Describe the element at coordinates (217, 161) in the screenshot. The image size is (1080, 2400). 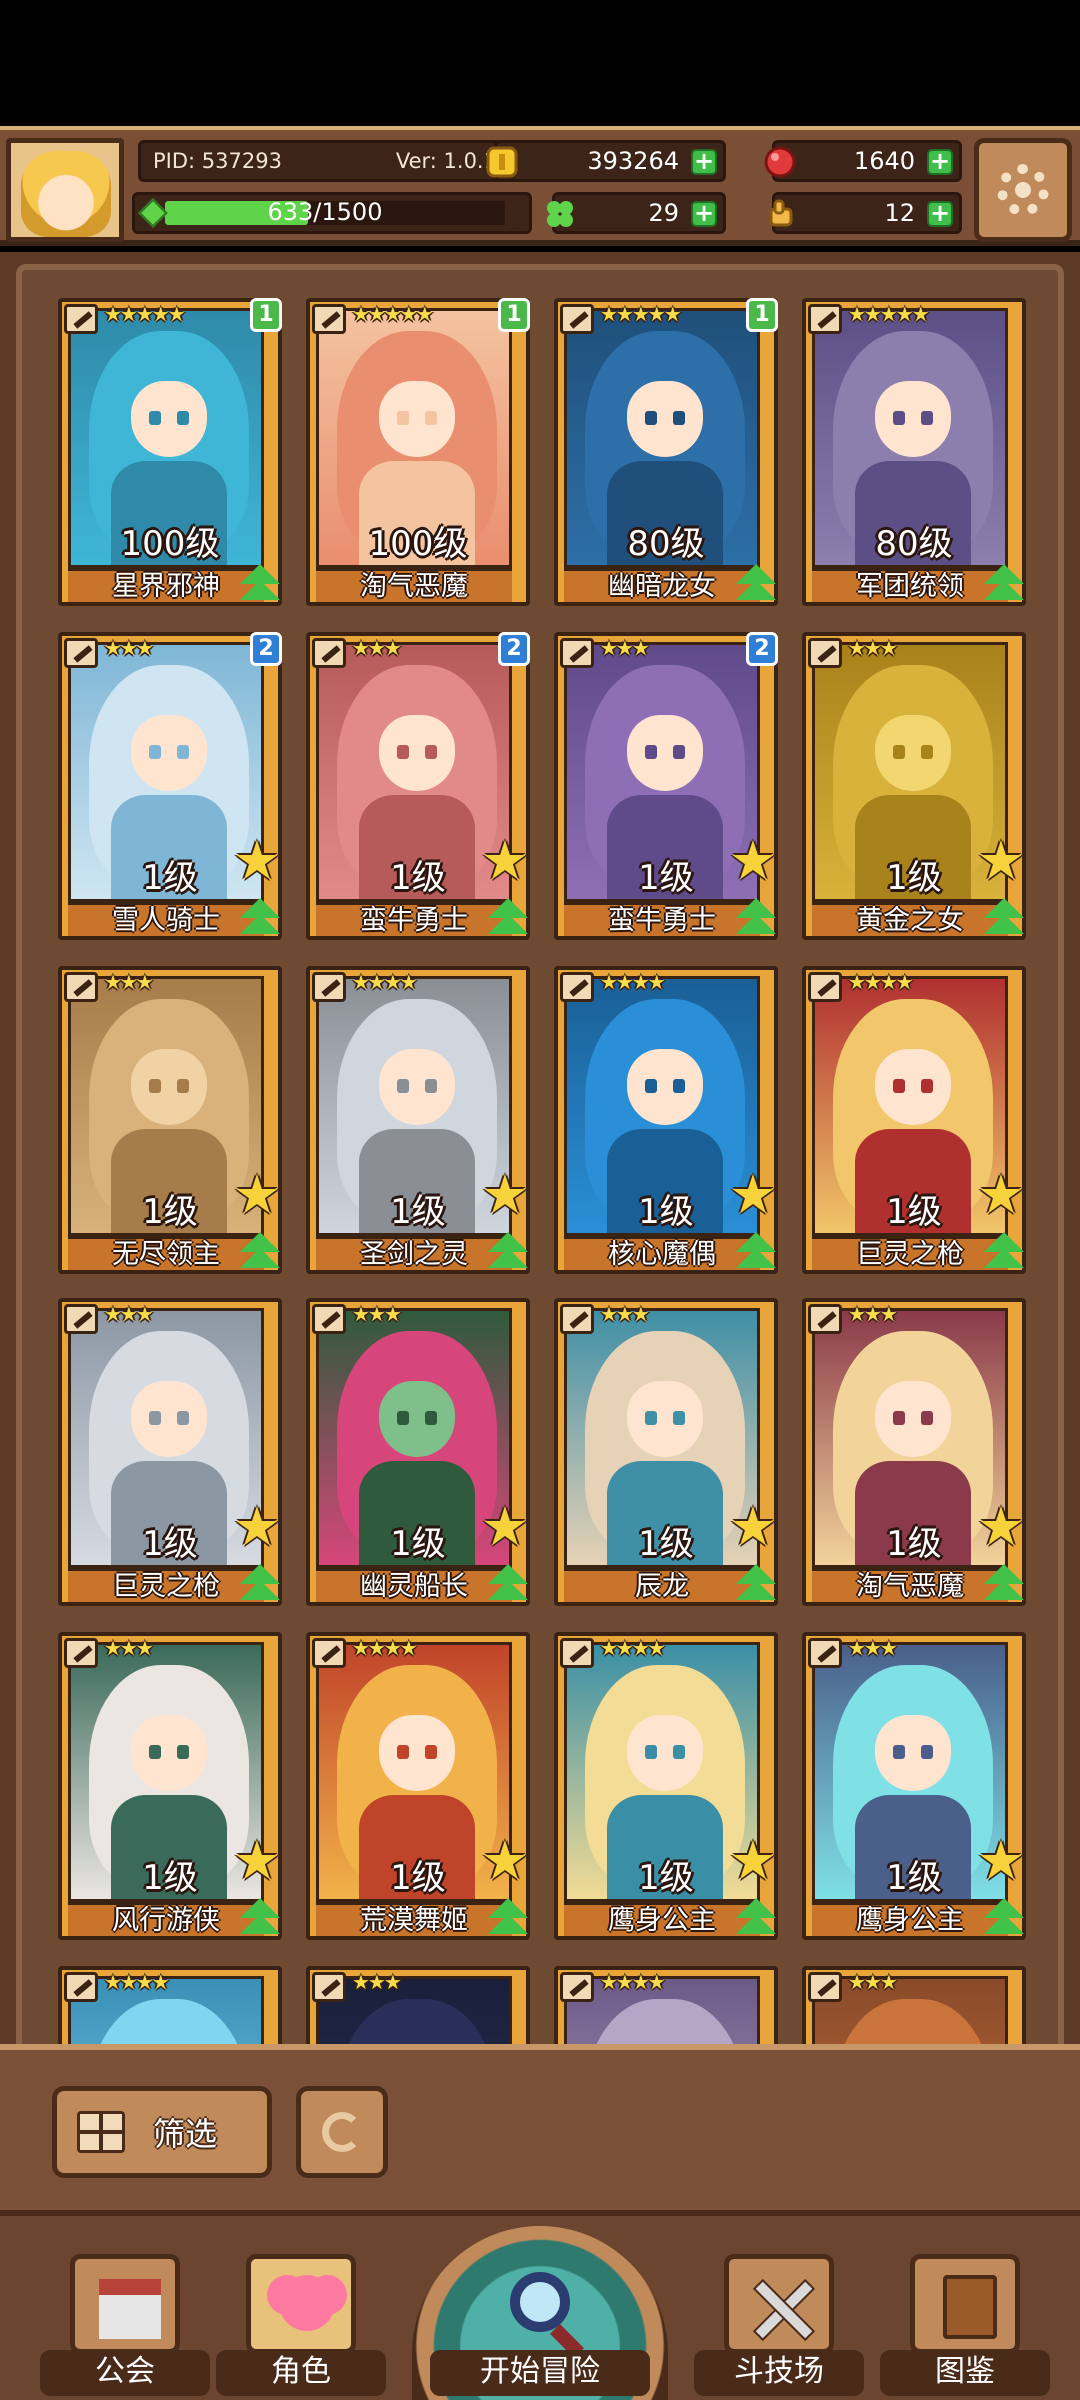
I see `player-id: PID: 537293` at that location.